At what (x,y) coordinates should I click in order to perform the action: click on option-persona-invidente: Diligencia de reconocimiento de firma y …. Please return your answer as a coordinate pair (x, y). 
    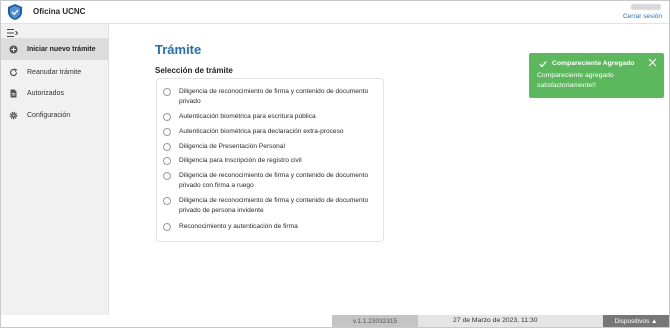
    Looking at the image, I should click on (271, 206).